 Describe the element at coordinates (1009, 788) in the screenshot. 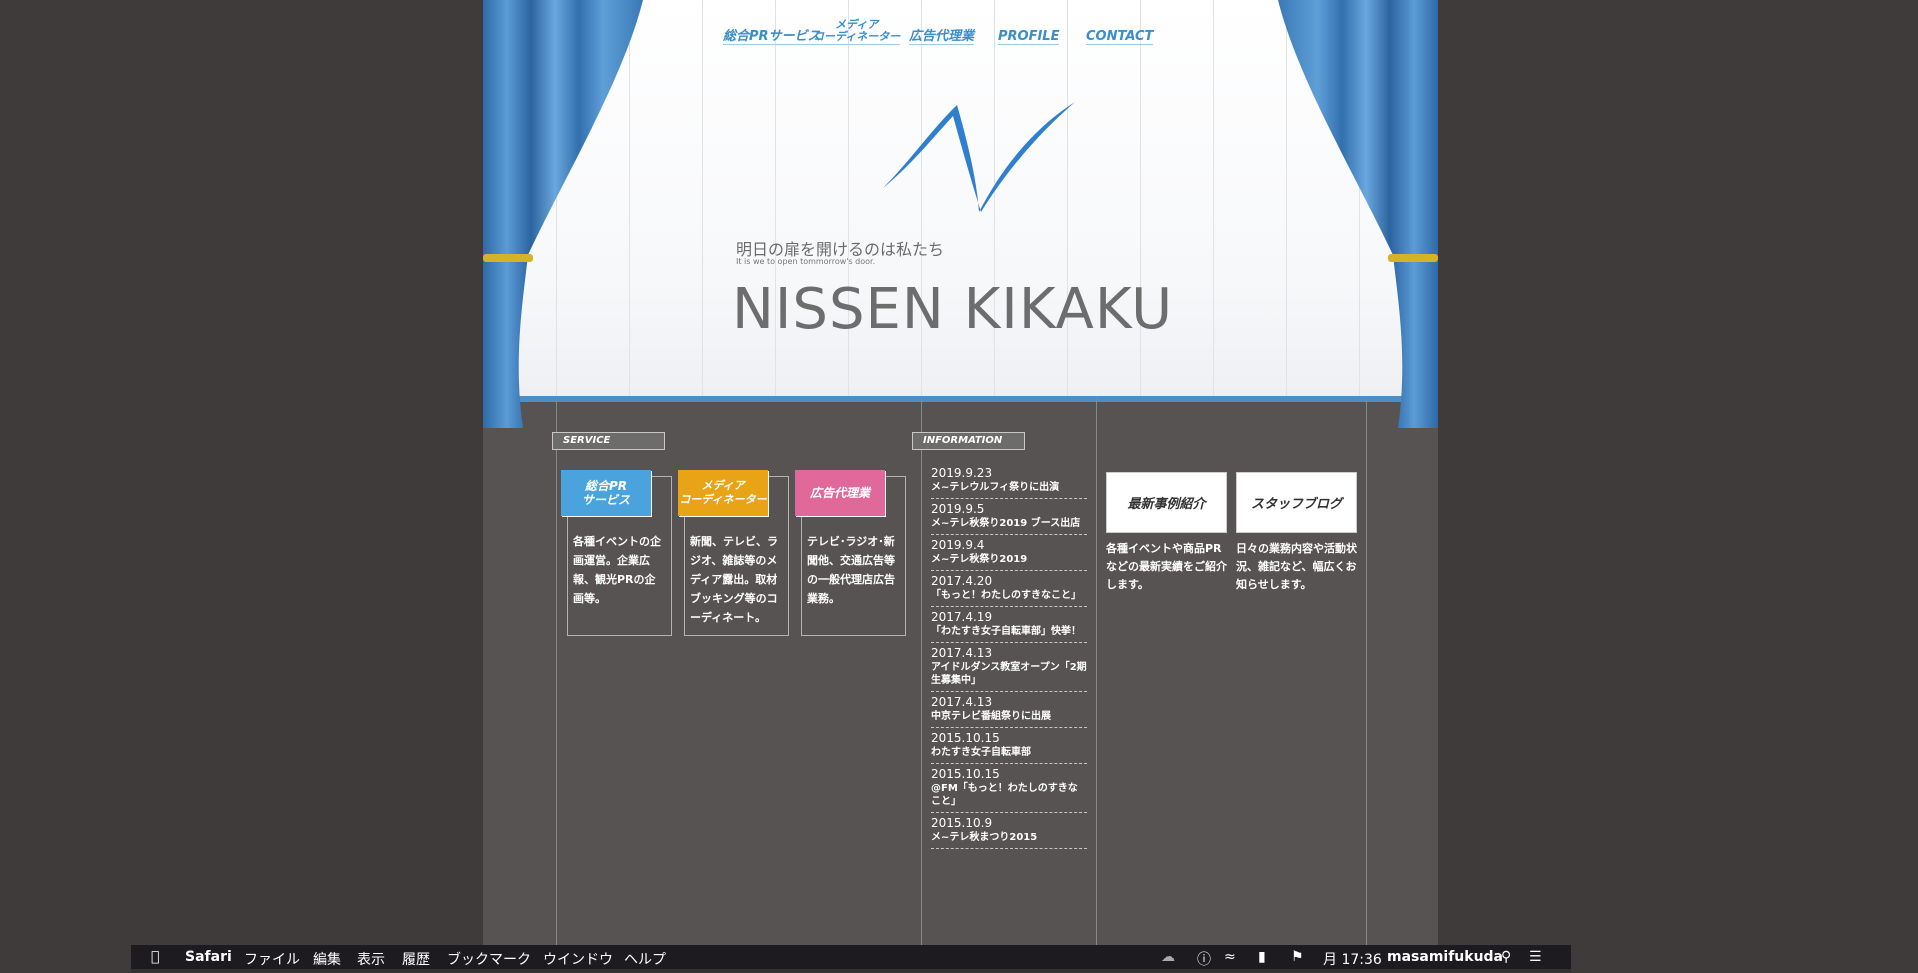

I see `list-item: 2015.10.15 @FM「もっと！わたしのすきなこと」` at that location.